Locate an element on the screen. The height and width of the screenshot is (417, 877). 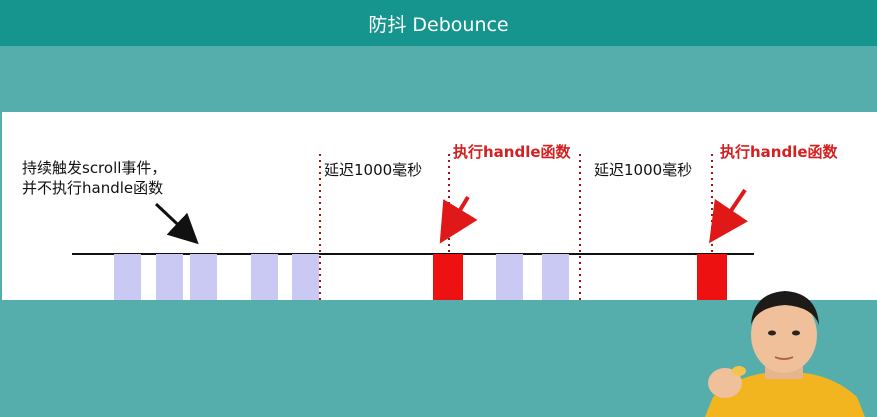
handle-exec-block is located at coordinates (448, 277).